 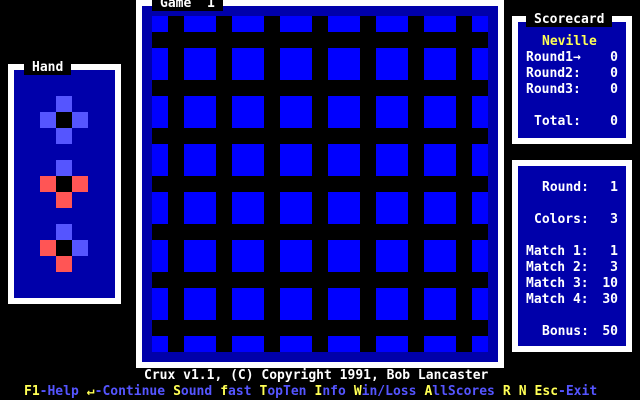 What do you see at coordinates (565, 331) in the screenshot?
I see `bonus-label: Bonus:` at bounding box center [565, 331].